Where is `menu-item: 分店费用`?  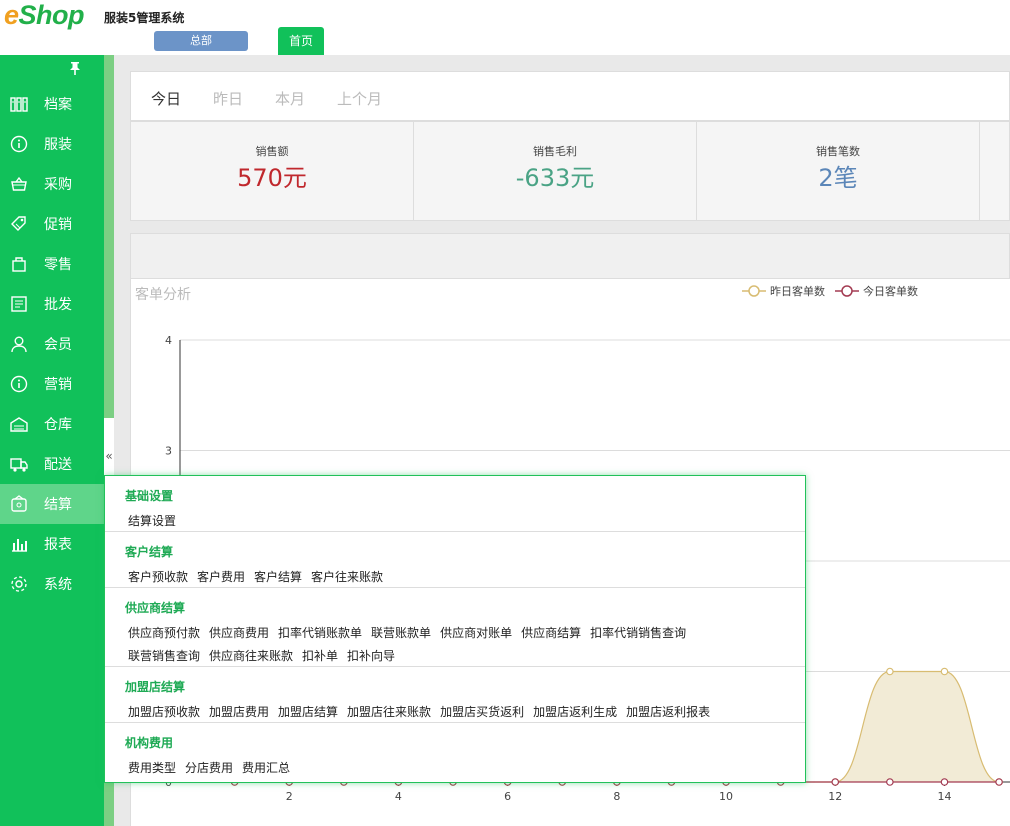
menu-item: 分店费用 is located at coordinates (209, 768).